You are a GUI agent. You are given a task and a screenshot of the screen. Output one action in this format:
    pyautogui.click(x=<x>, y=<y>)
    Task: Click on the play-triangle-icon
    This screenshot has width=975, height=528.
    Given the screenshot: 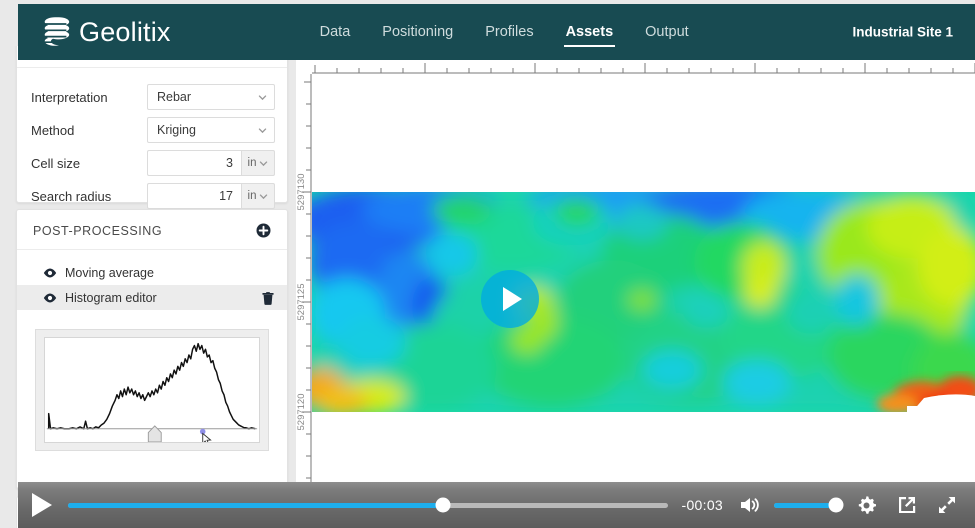 What is the action you would take?
    pyautogui.click(x=512, y=299)
    